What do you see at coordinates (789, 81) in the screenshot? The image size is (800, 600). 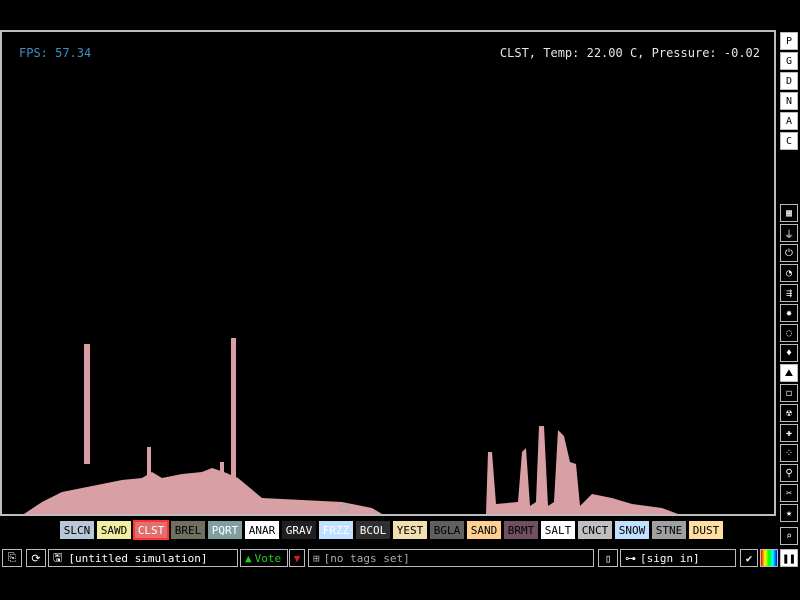 I see `toolbar-d-button: D` at bounding box center [789, 81].